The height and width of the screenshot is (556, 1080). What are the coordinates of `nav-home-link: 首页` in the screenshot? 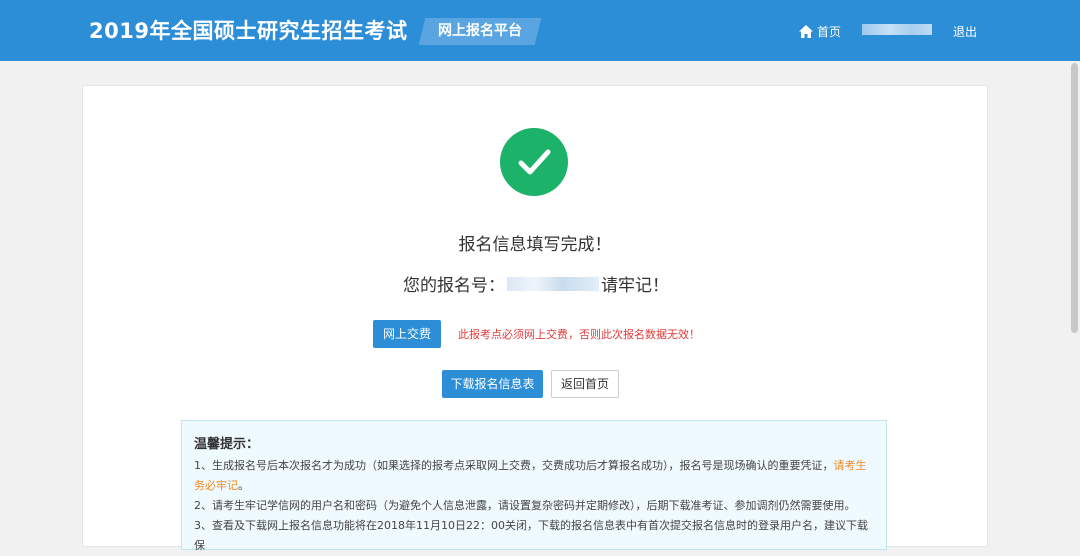 It's located at (820, 31).